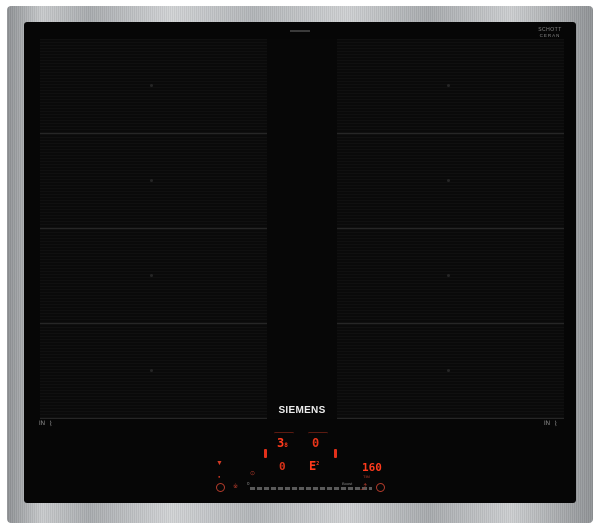  Describe the element at coordinates (380, 487) in the screenshot. I see `timer-icon` at that location.